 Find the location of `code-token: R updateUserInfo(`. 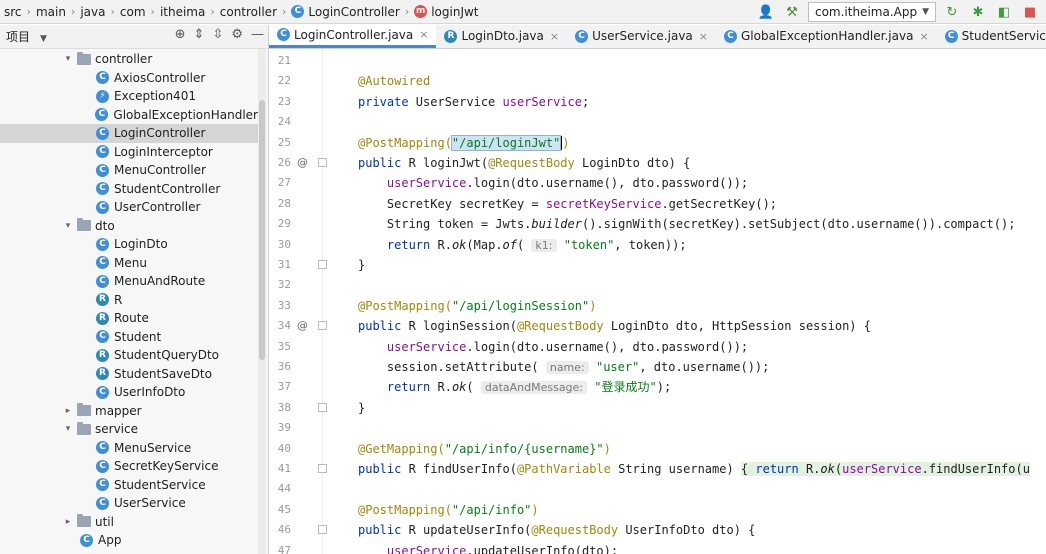

code-token: R updateUserInfo( is located at coordinates (470, 530).